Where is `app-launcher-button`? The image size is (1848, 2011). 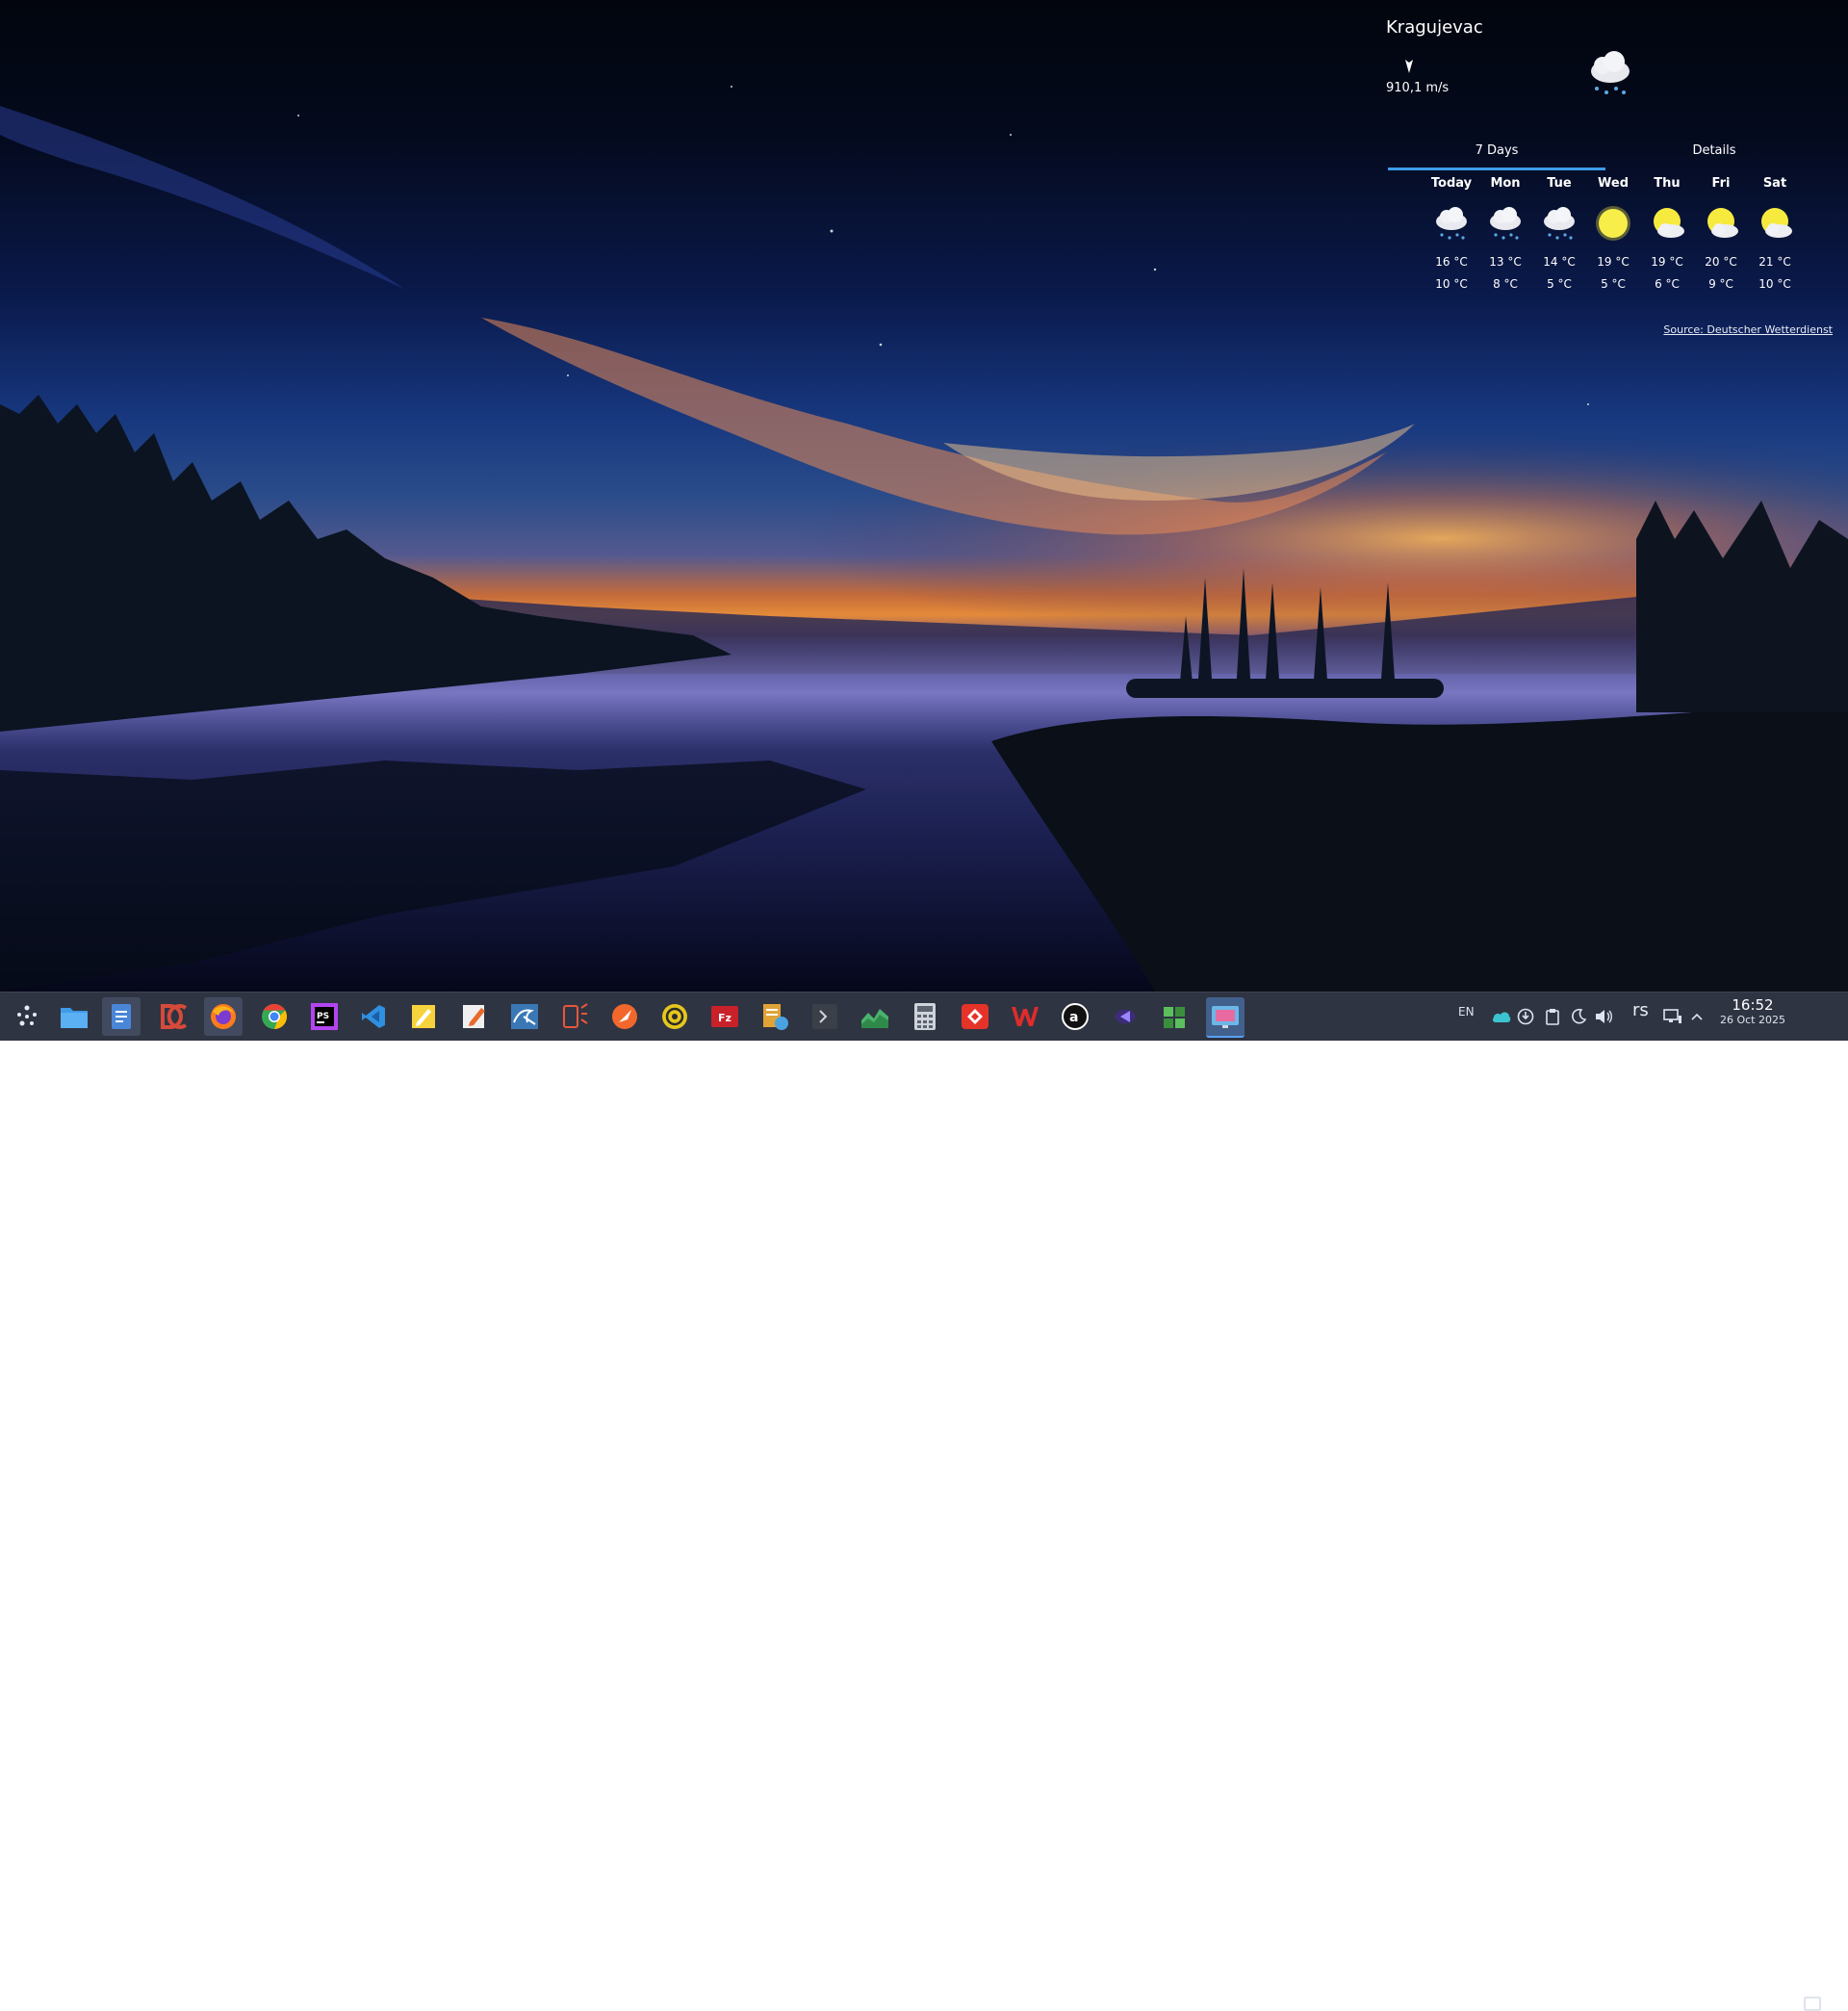
app-launcher-button is located at coordinates (27, 1016).